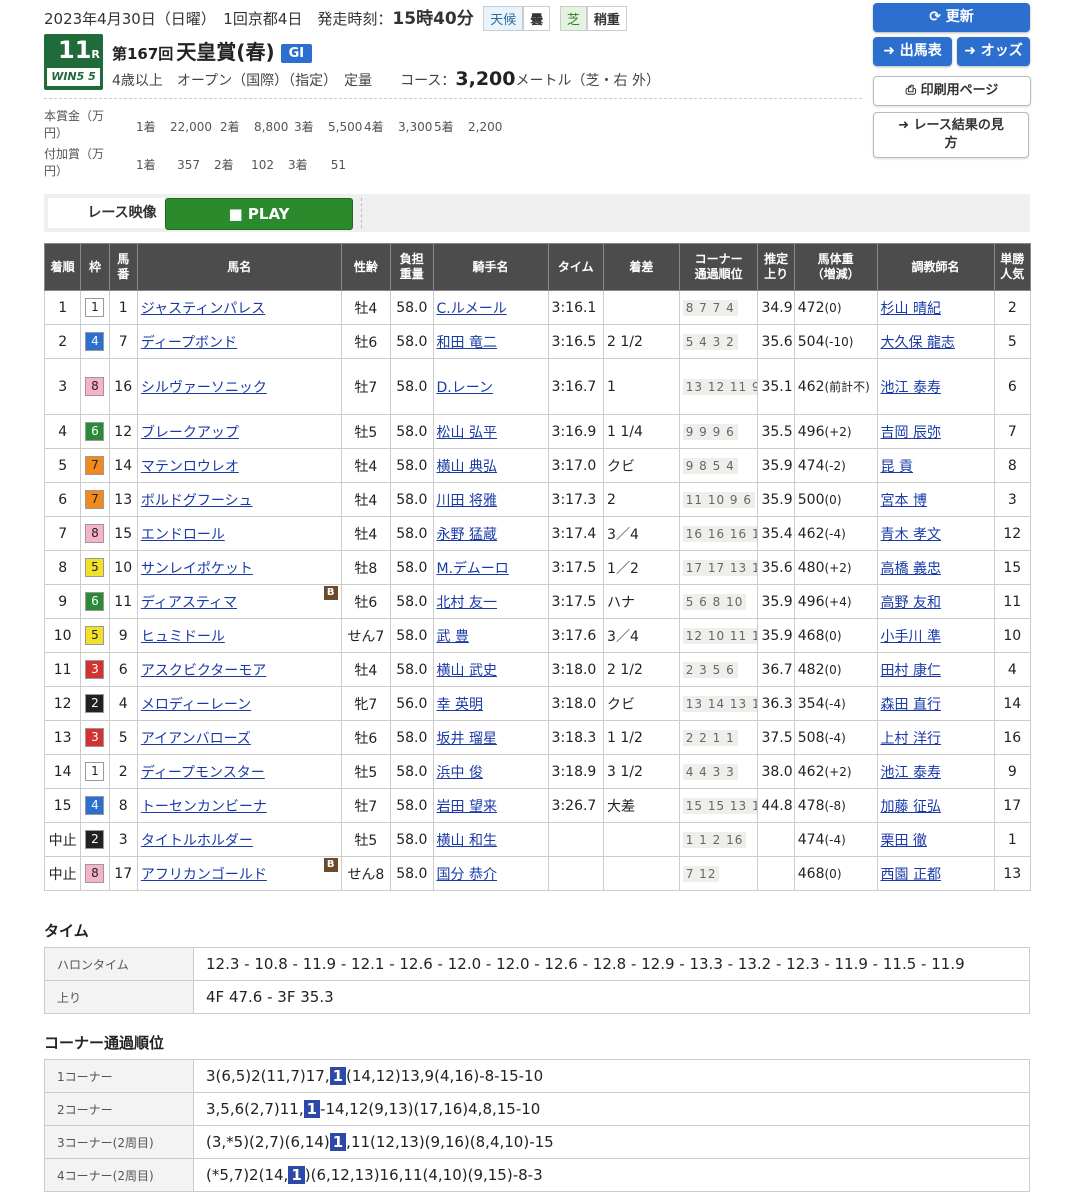 The height and width of the screenshot is (1200, 1075). What do you see at coordinates (911, 569) in the screenshot?
I see `trainer-link: 高橋 義忠` at bounding box center [911, 569].